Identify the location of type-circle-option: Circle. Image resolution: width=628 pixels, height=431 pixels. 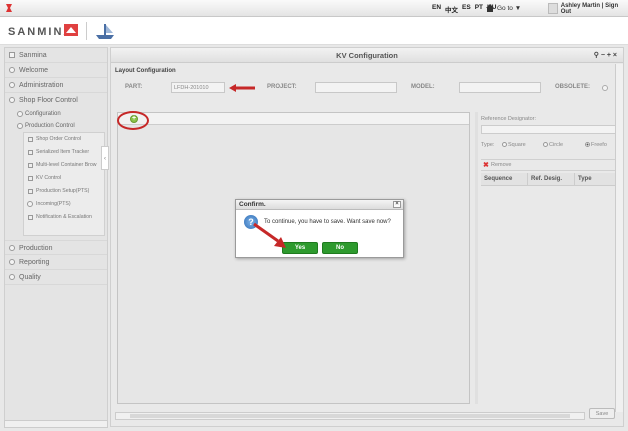
(553, 145).